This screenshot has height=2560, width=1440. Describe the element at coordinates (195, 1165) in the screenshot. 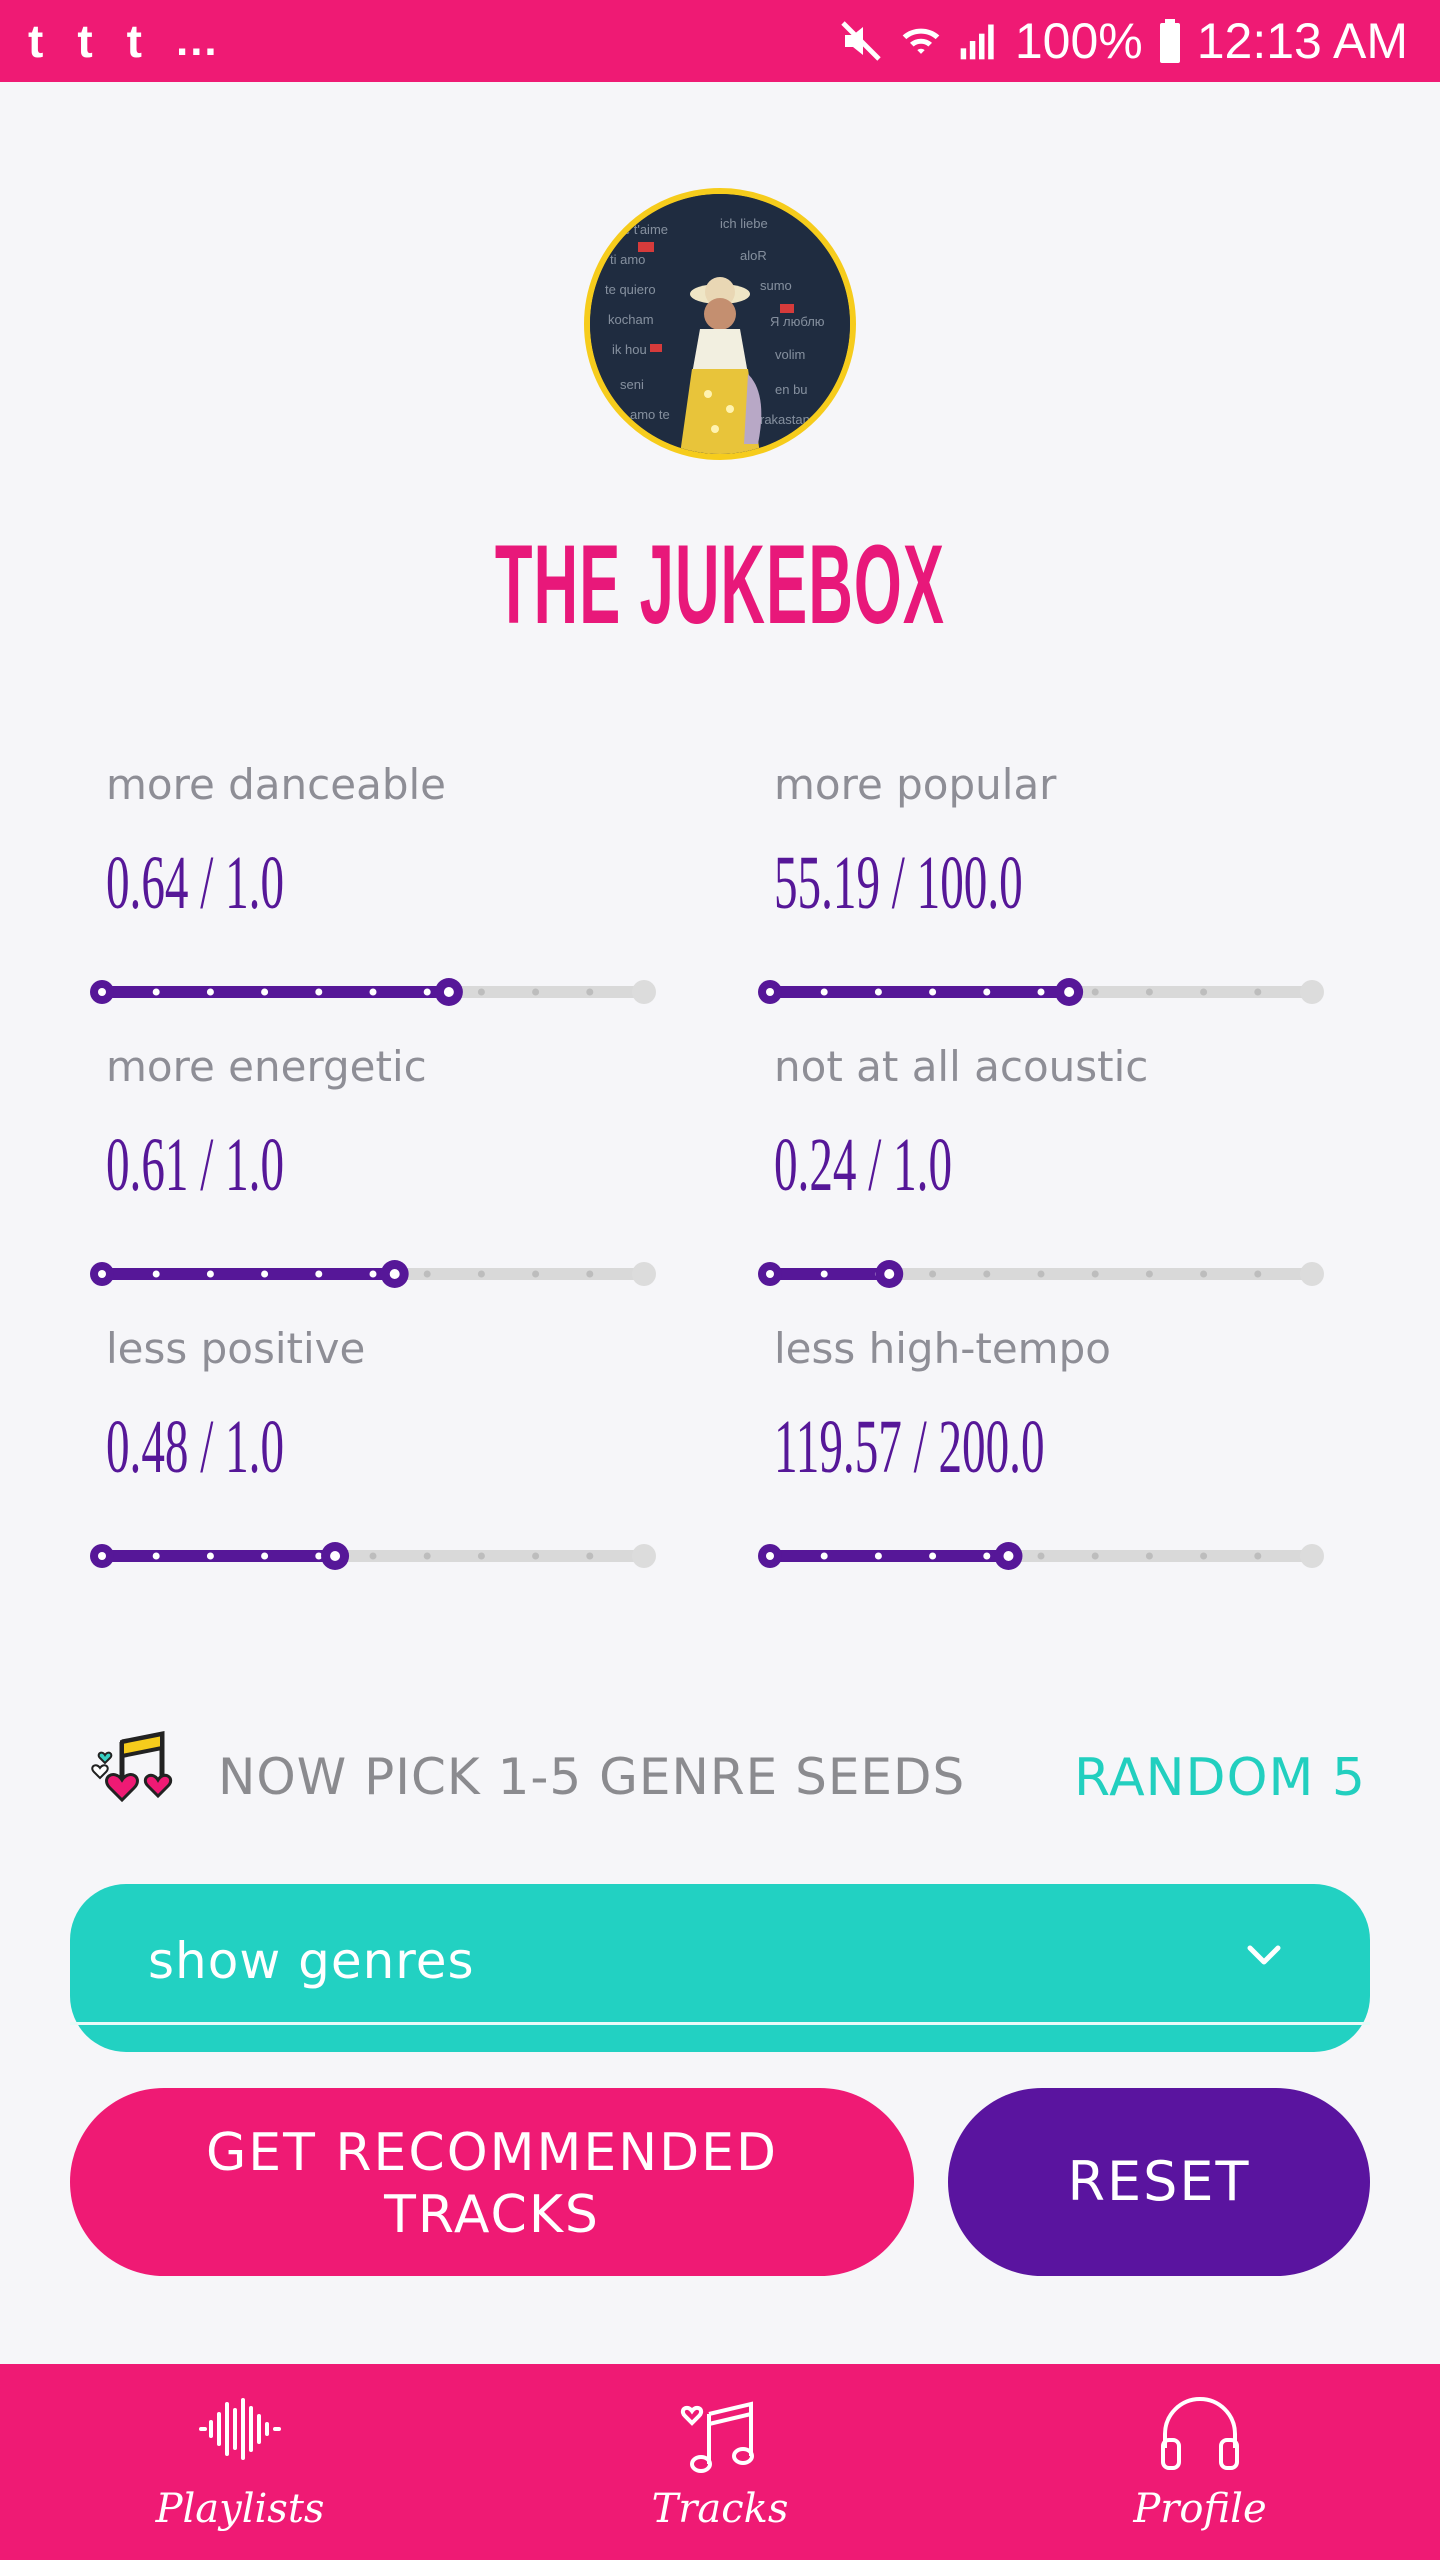

I see `slider-value: 0.61 / 1.0` at that location.